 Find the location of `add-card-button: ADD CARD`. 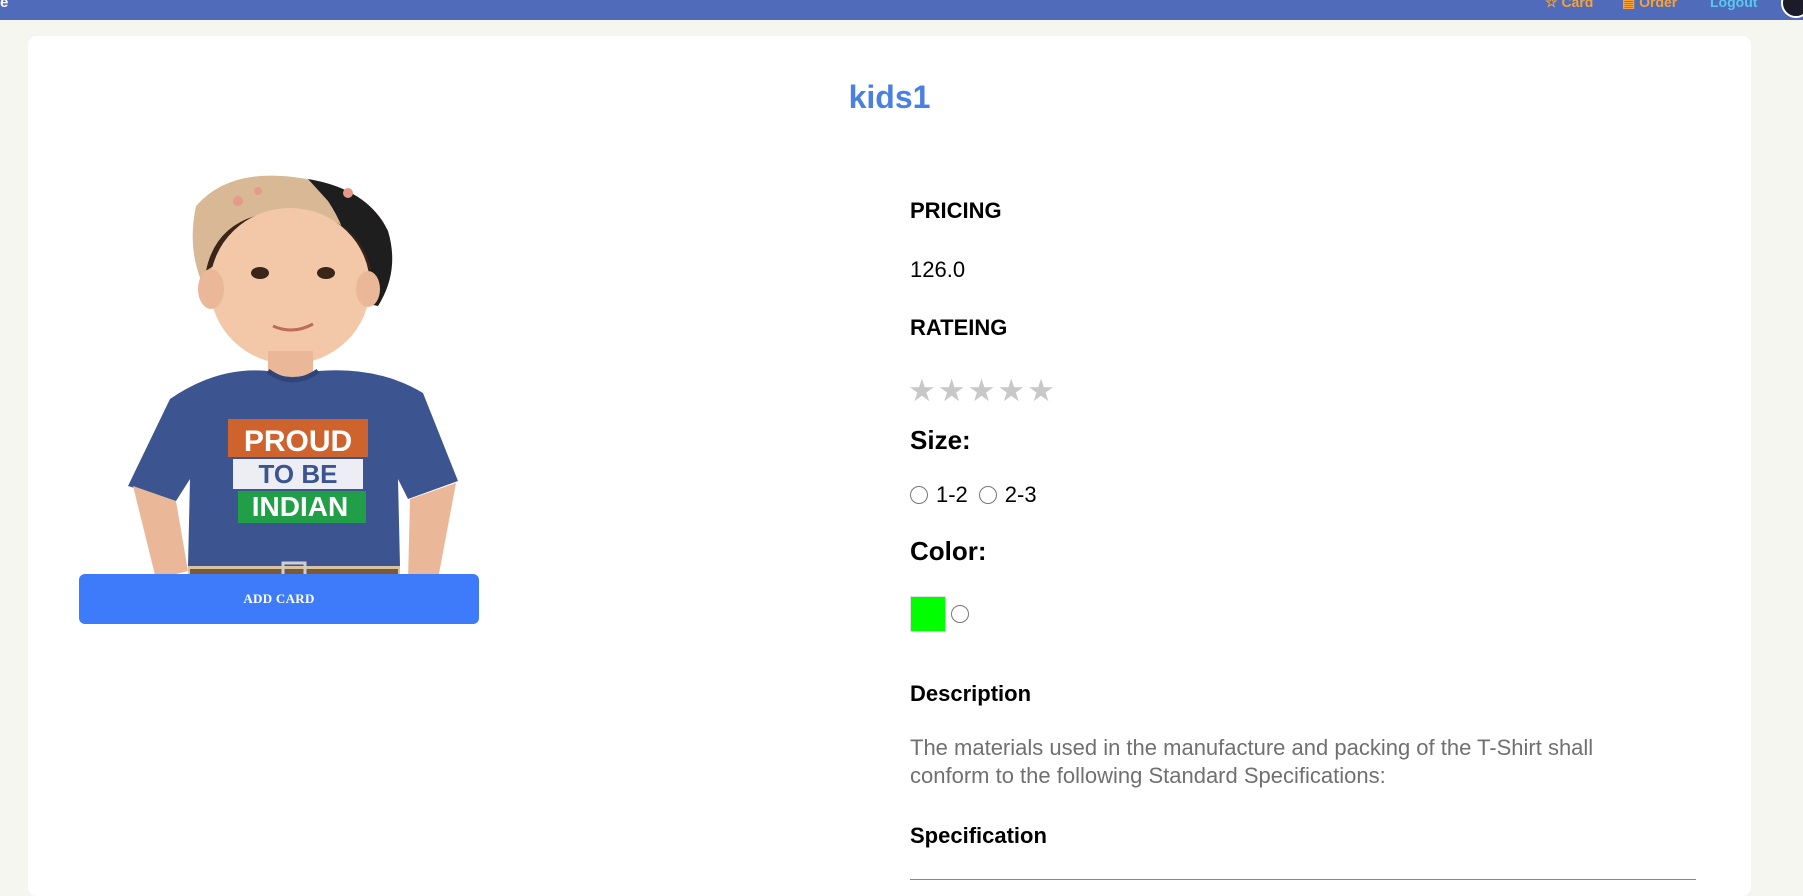

add-card-button: ADD CARD is located at coordinates (279, 599).